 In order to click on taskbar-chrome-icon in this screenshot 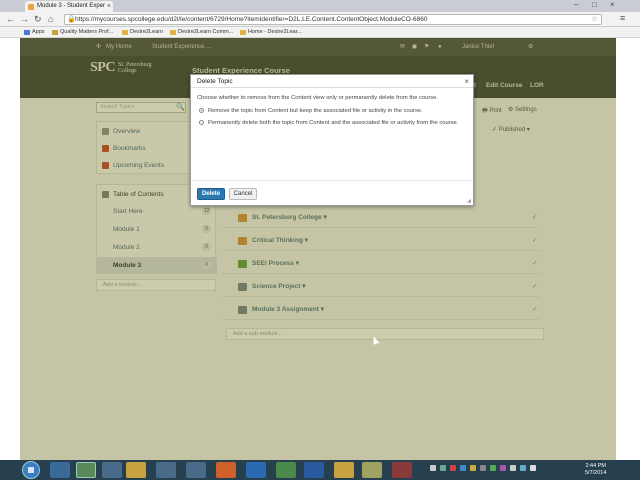, I will do `click(86, 470)`.